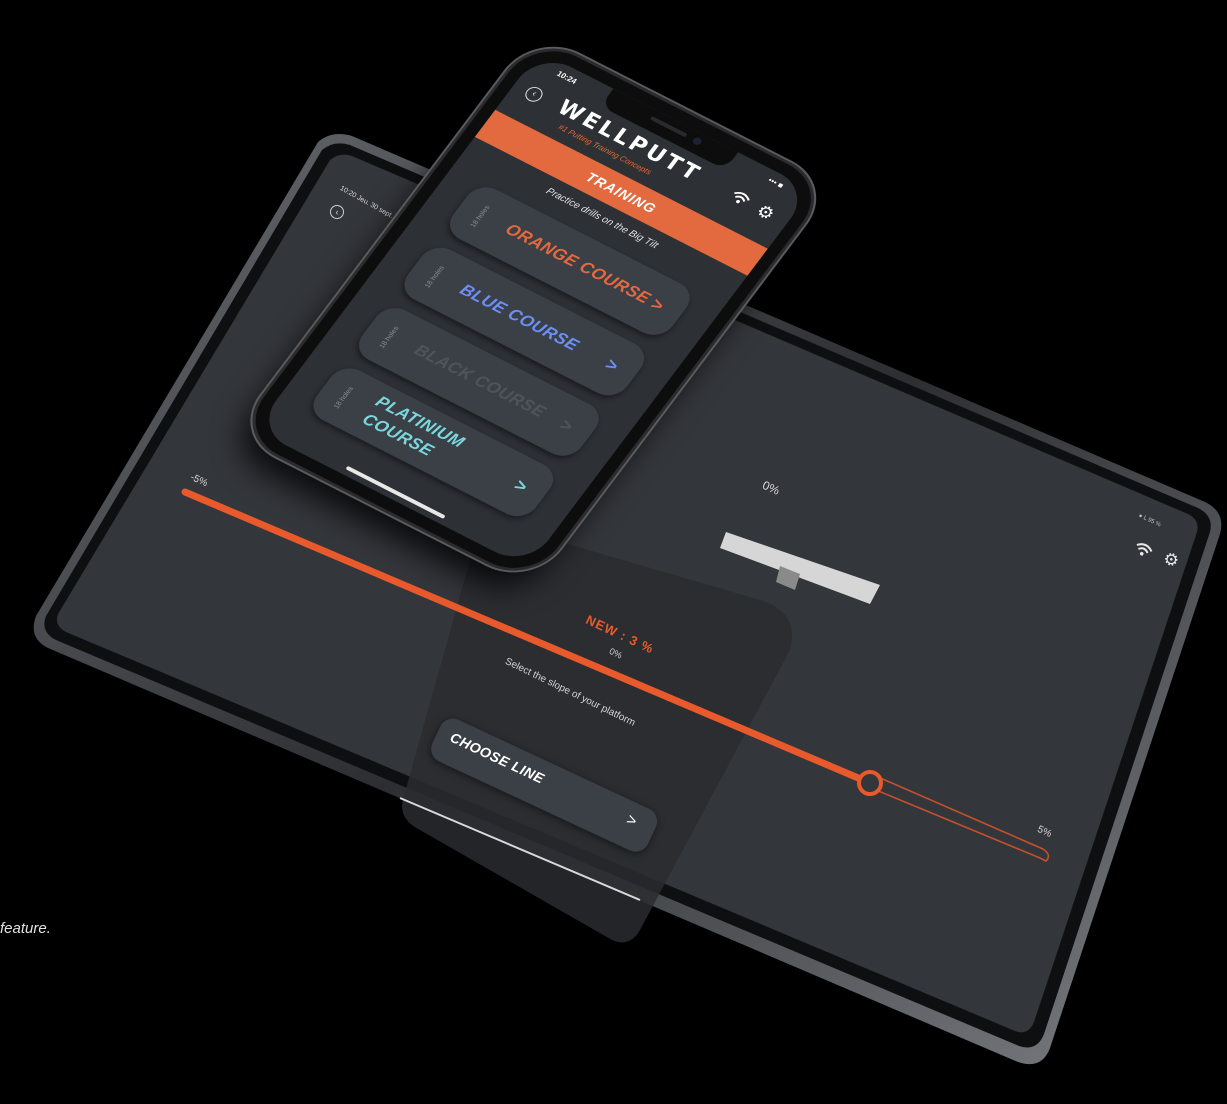 The height and width of the screenshot is (1104, 1227). I want to click on phone-status-icons: ••• ■, so click(776, 183).